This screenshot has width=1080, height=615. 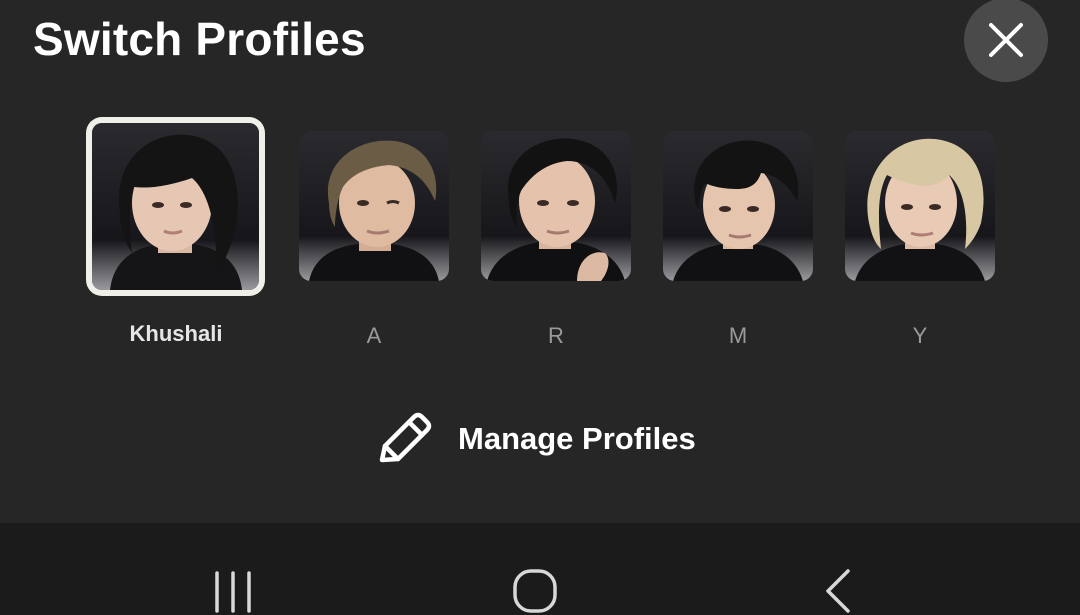 I want to click on back-button, so click(x=838, y=591).